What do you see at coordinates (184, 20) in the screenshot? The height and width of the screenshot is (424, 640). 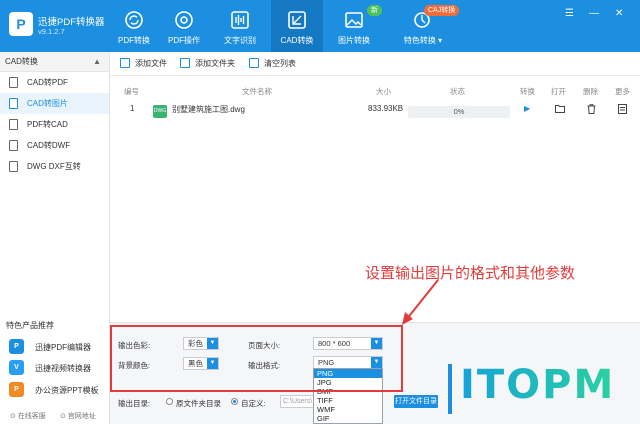 I see `settings-circle-icon` at bounding box center [184, 20].